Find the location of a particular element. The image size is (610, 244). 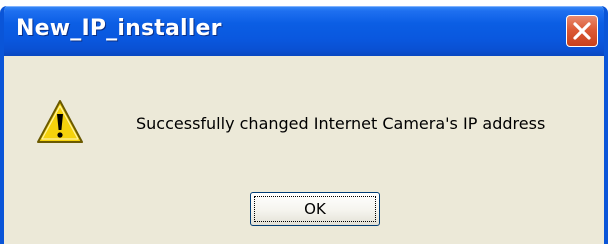

dialog-title: New_IP_installer is located at coordinates (119, 28).